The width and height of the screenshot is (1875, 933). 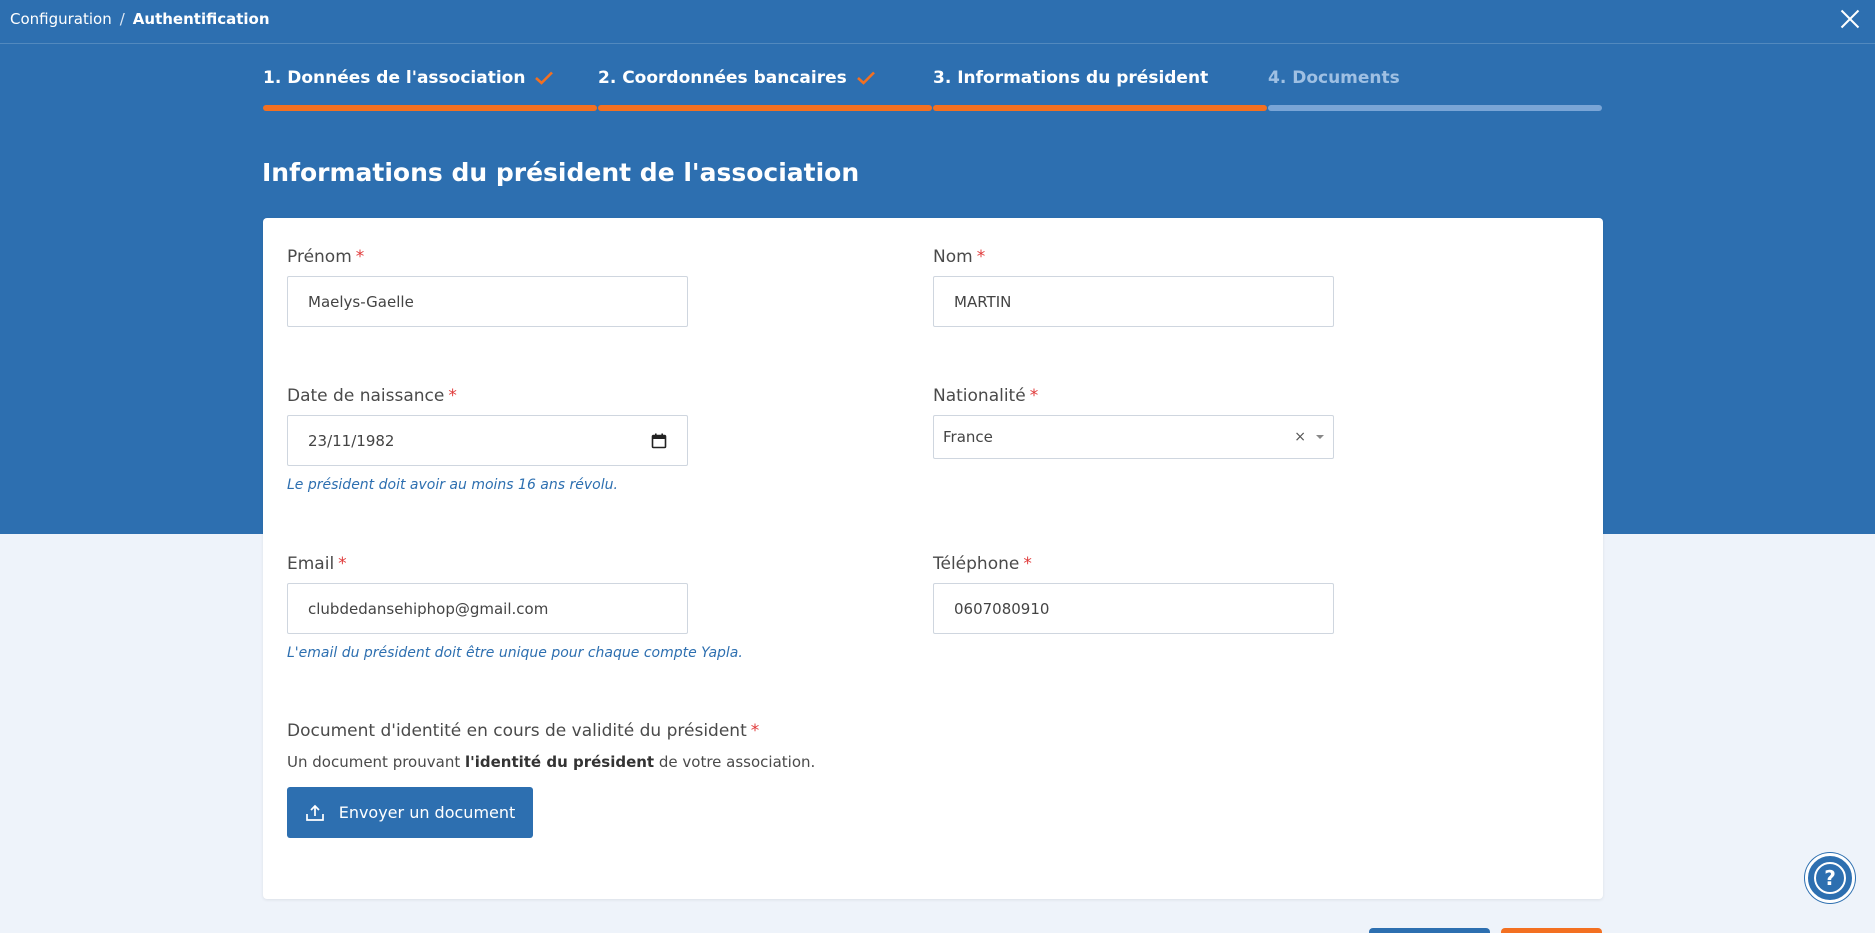 What do you see at coordinates (319, 257) in the screenshot?
I see `prenom-label: Prénom` at bounding box center [319, 257].